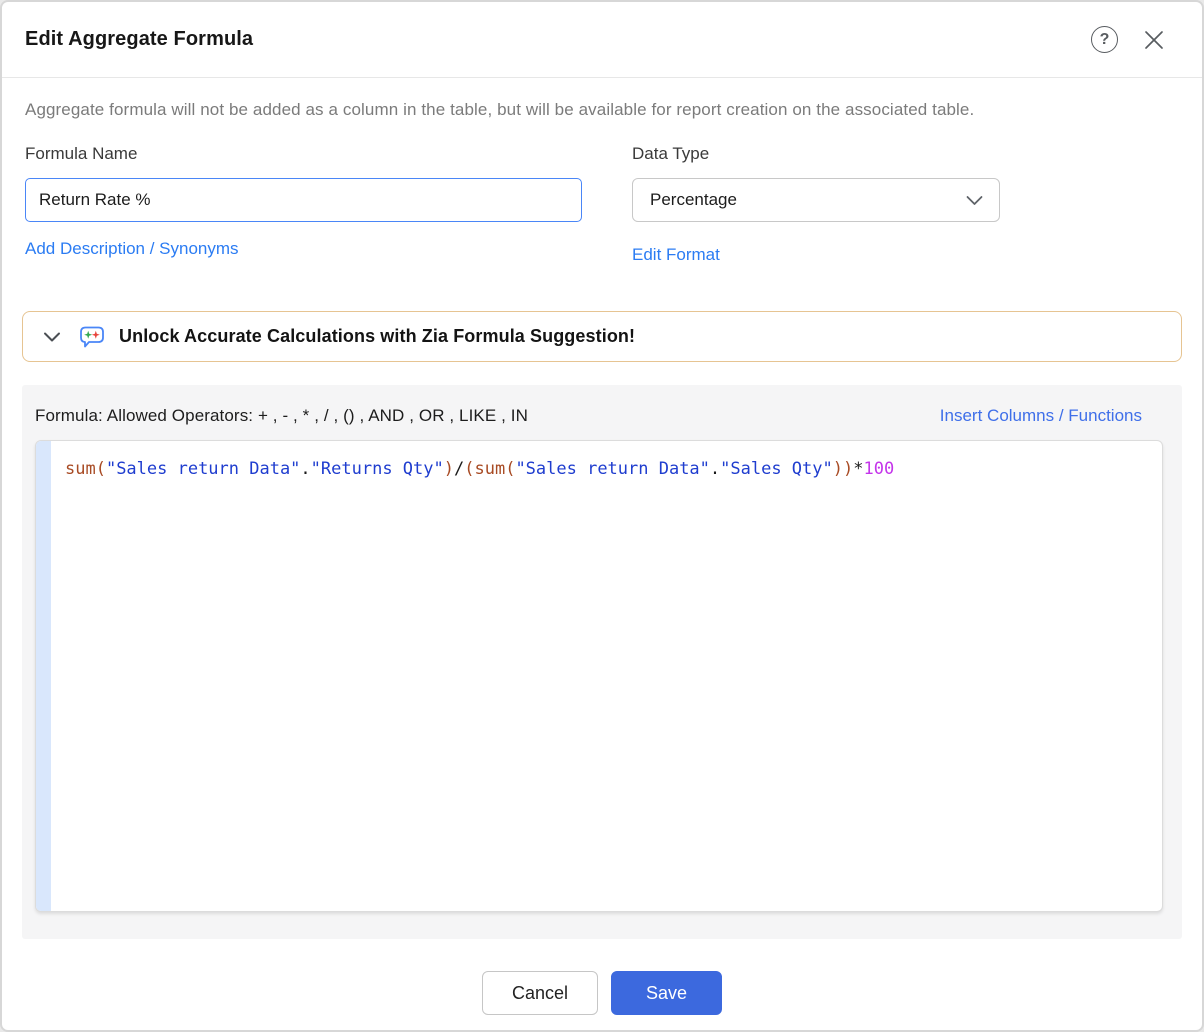  Describe the element at coordinates (1128, 39) in the screenshot. I see `header-icons: ?` at that location.